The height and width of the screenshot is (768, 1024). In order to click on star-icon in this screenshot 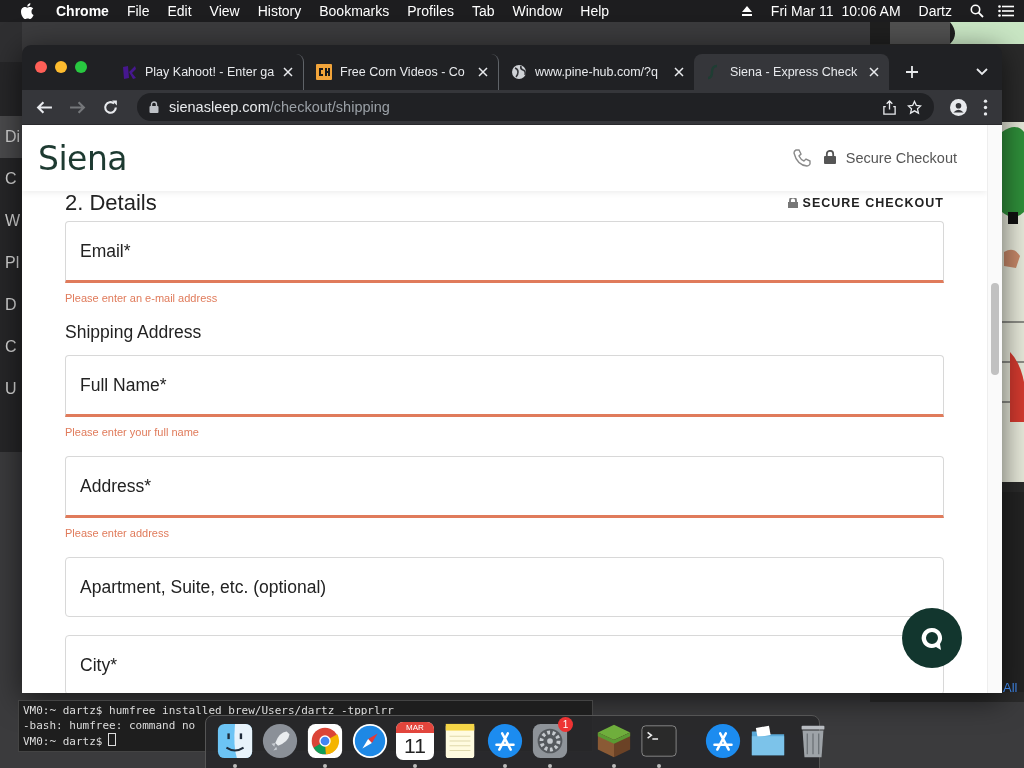, I will do `click(914, 107)`.